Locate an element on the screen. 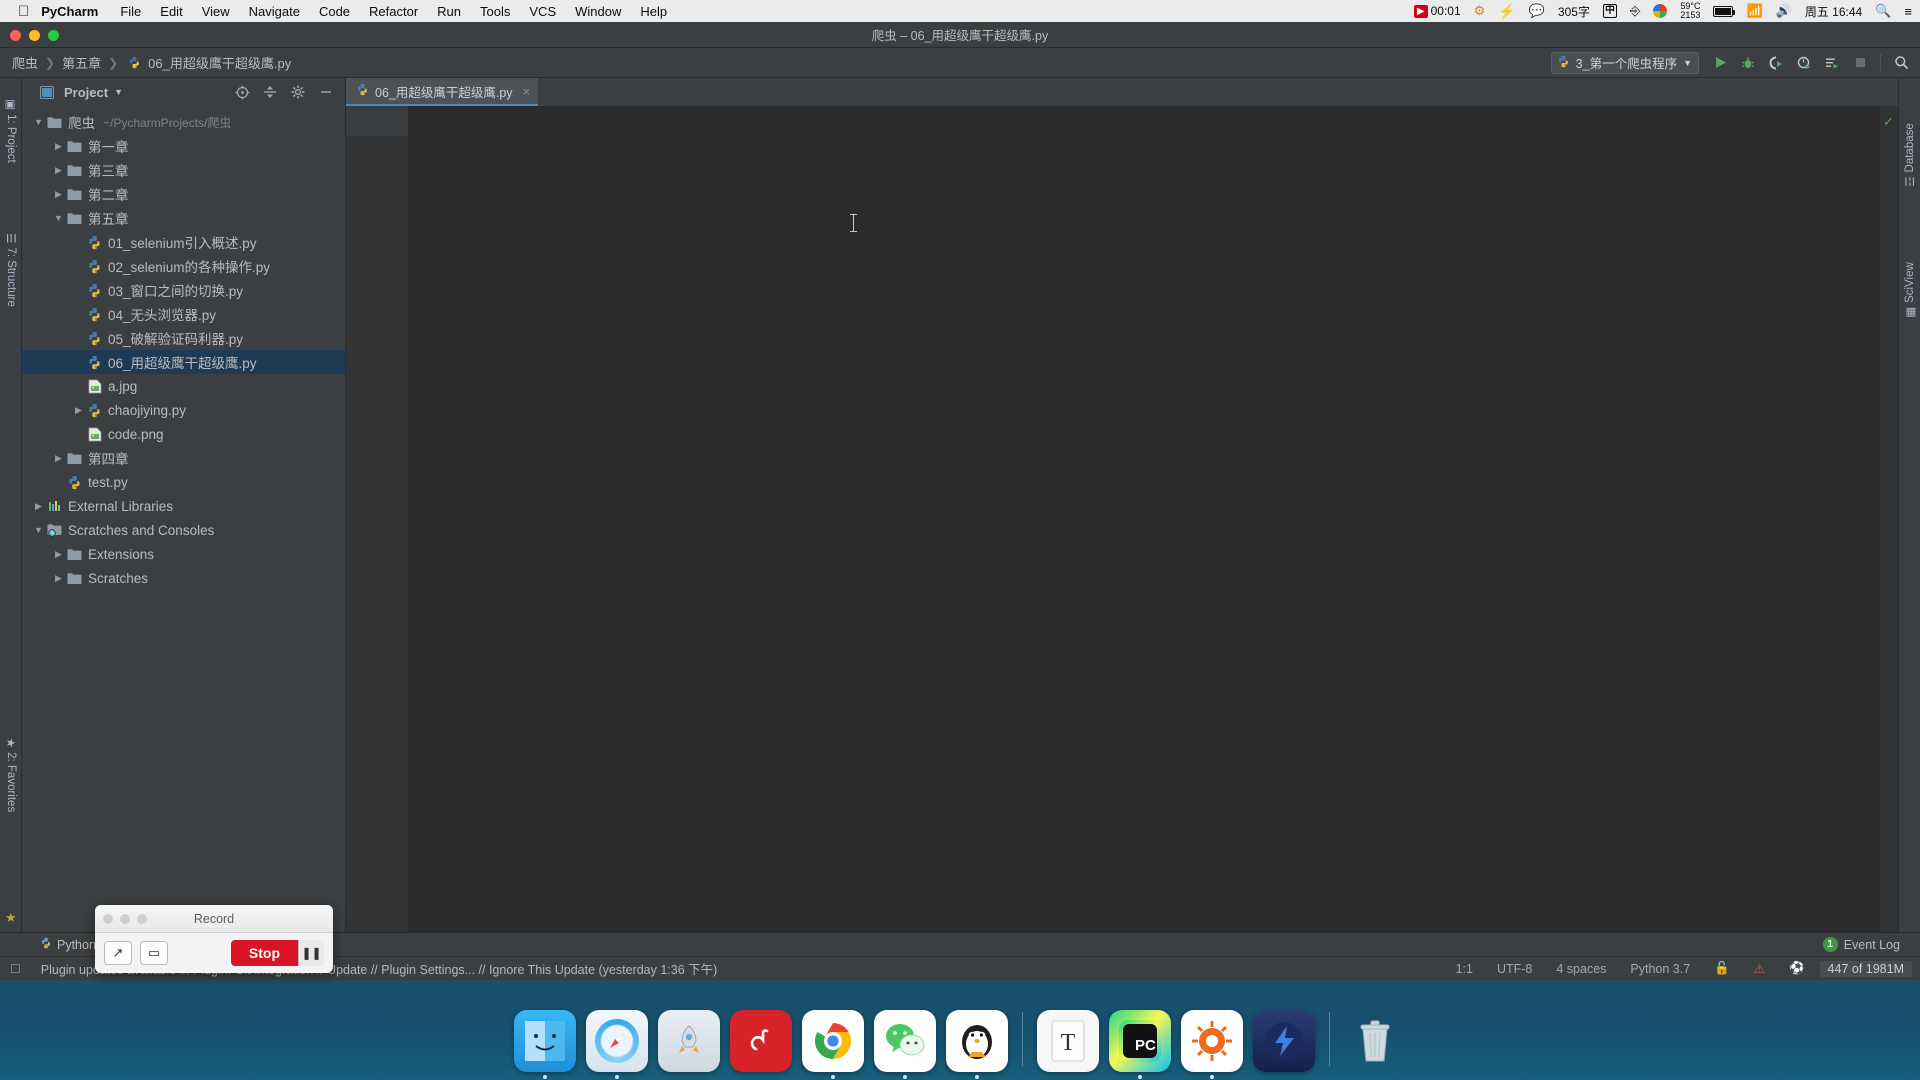 The height and width of the screenshot is (1080, 1920). run-coverage-button is located at coordinates (1776, 63).